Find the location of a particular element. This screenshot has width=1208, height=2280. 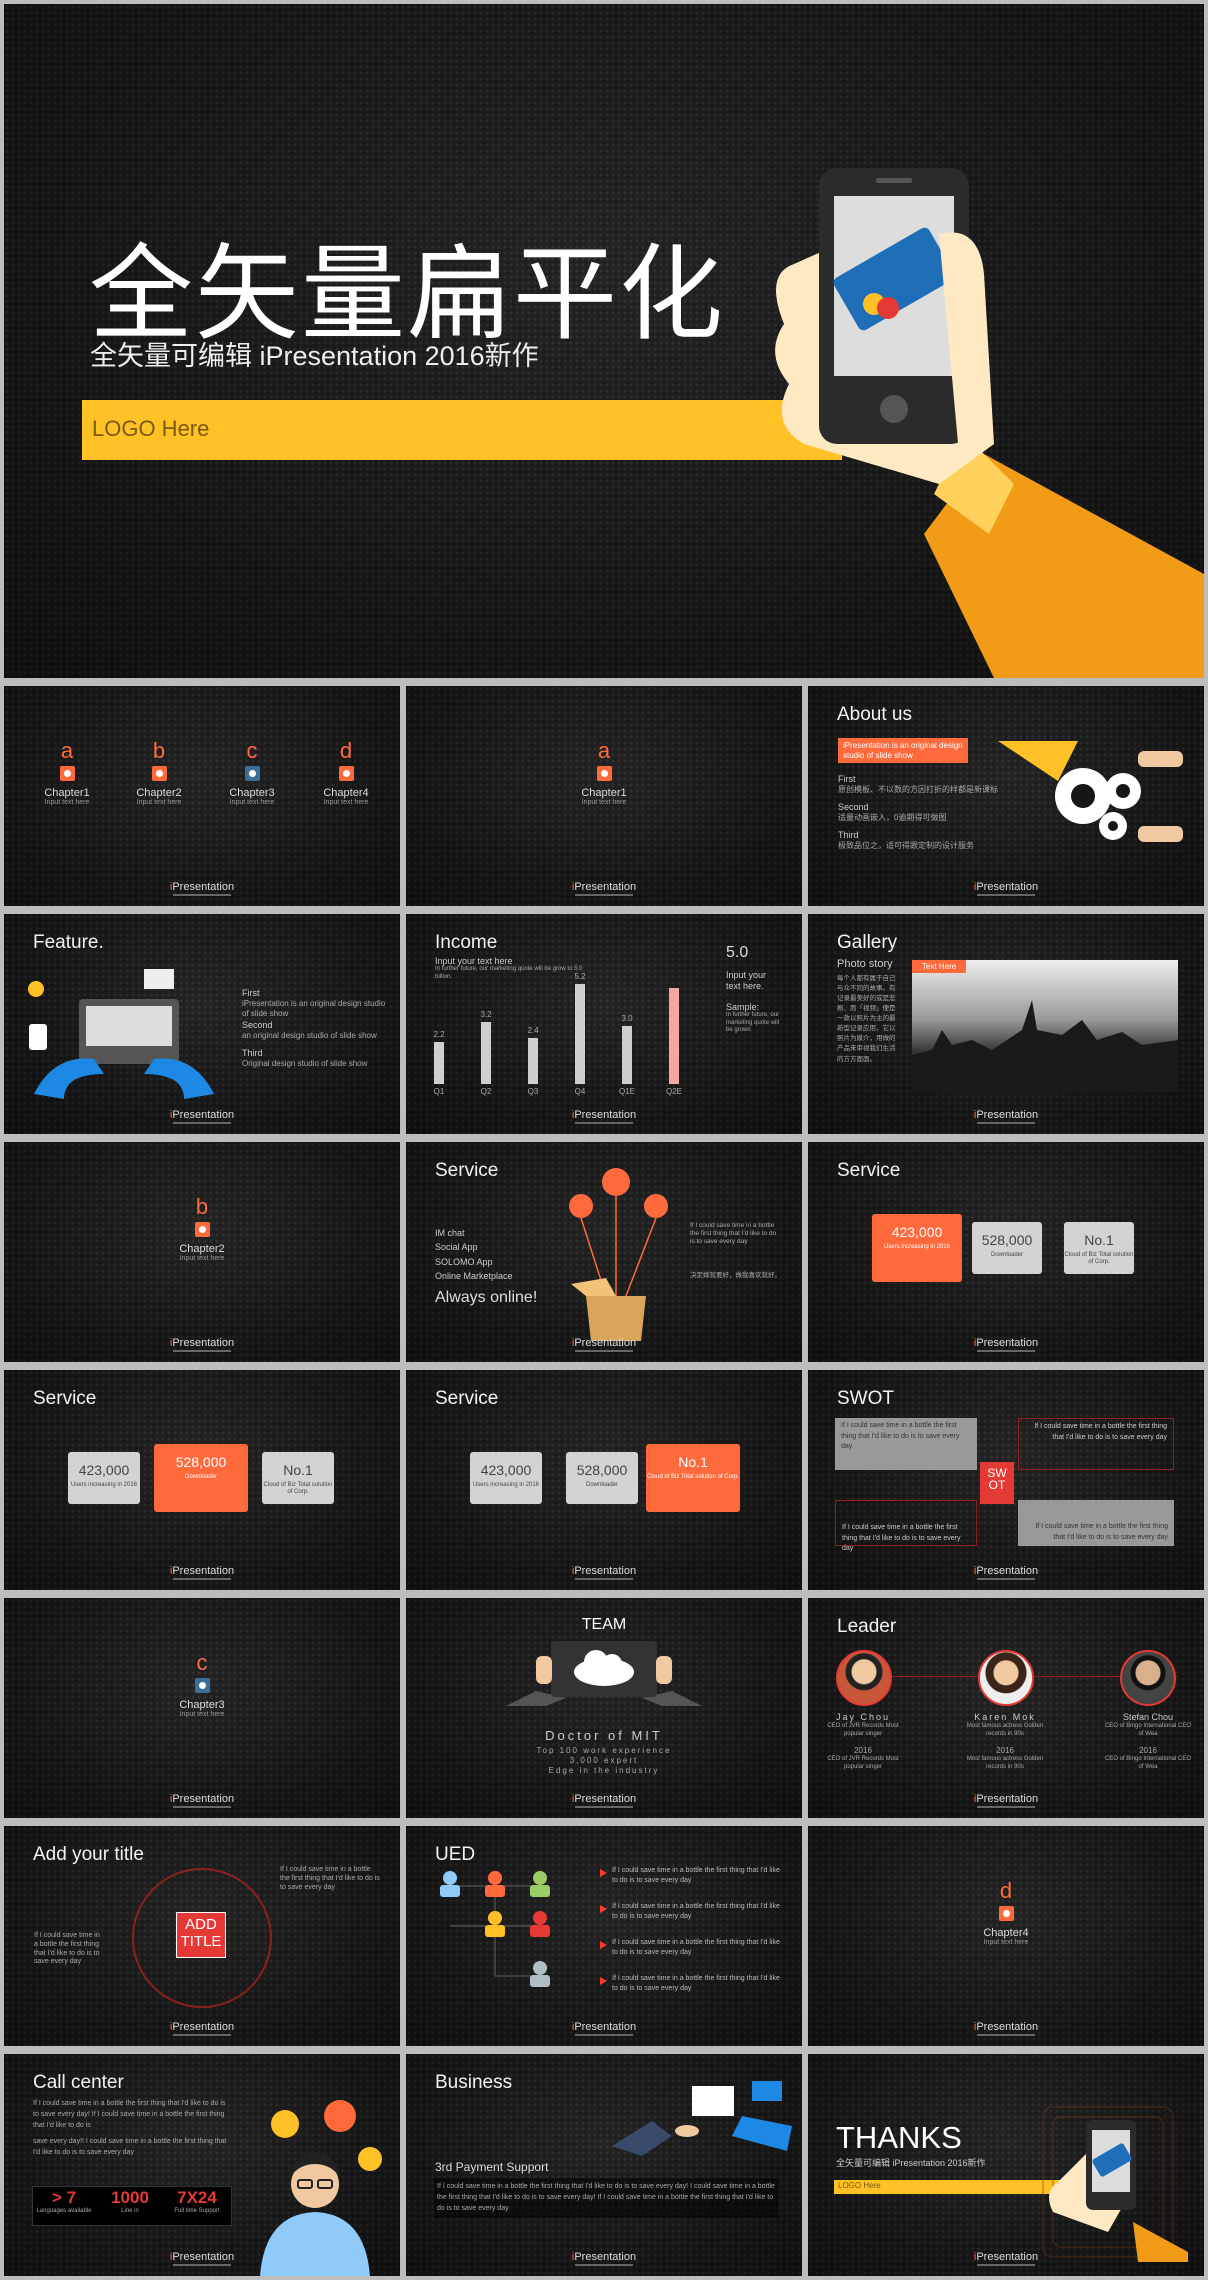

stat-lines: 1000 Line in is located at coordinates (130, 2201).